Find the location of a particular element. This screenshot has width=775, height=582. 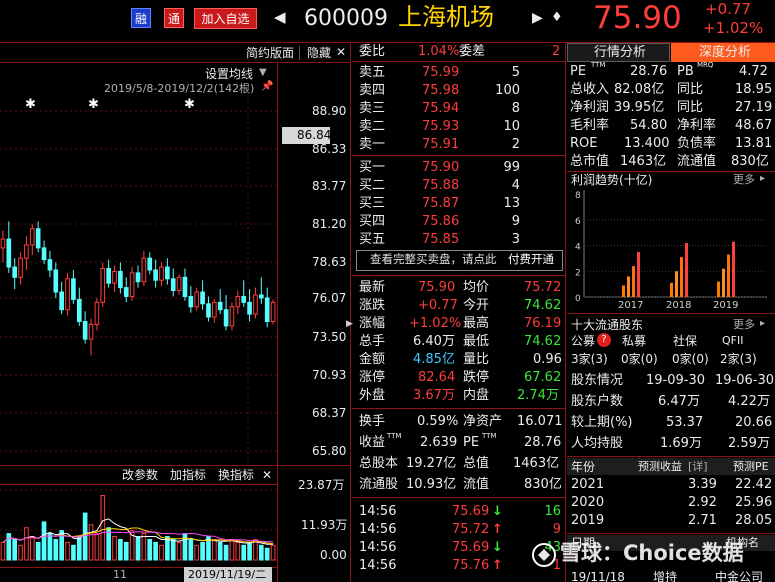

volume-axis-top: 23.87万 is located at coordinates (321, 485).